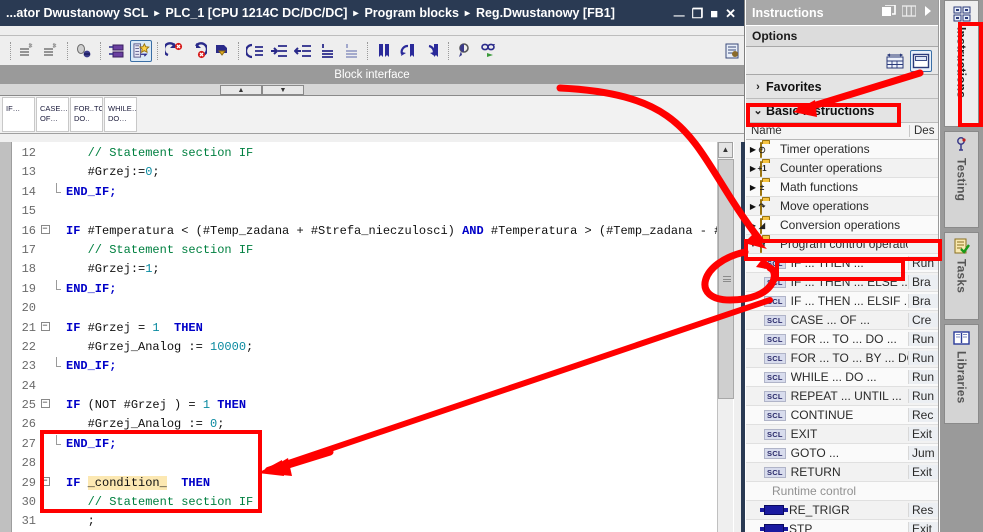  I want to click on close-icon: ✕, so click(730, 13).